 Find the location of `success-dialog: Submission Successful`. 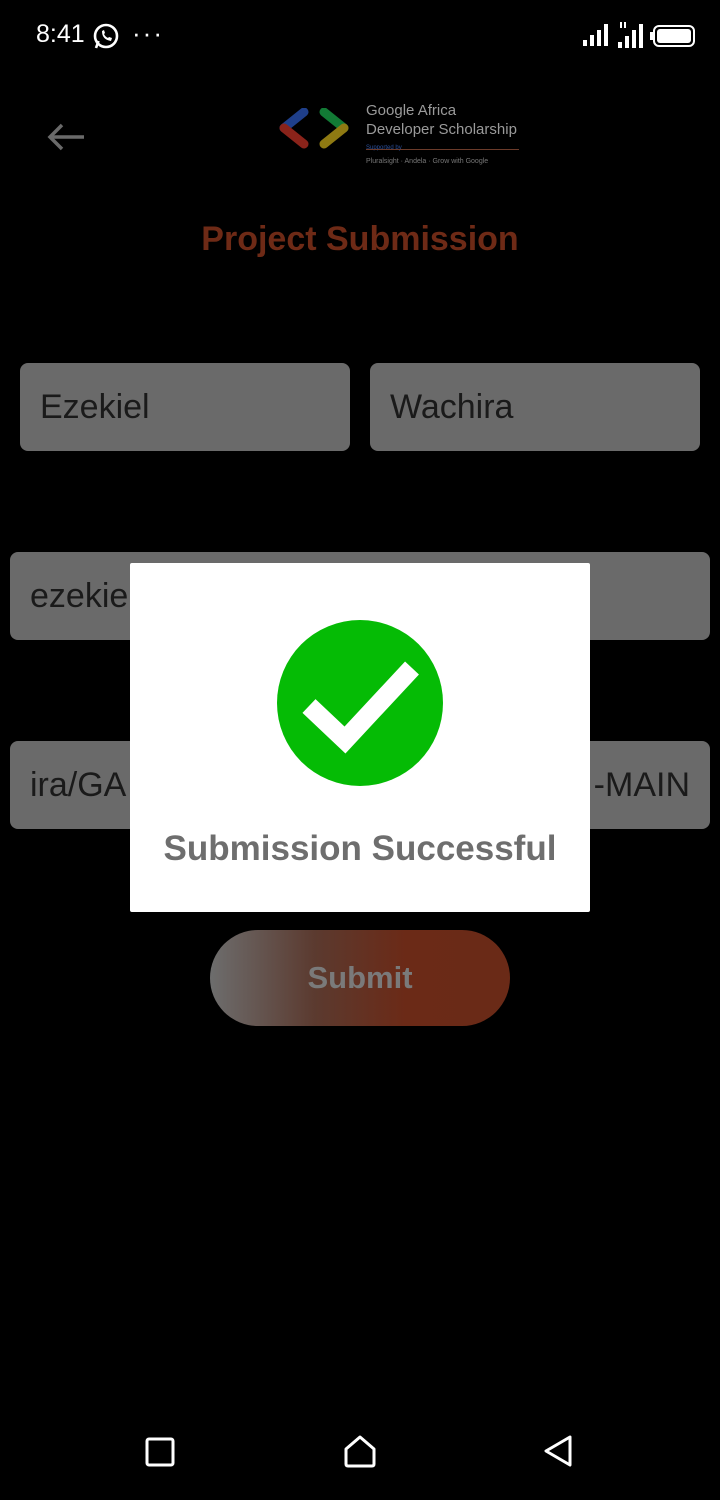

success-dialog: Submission Successful is located at coordinates (360, 737).